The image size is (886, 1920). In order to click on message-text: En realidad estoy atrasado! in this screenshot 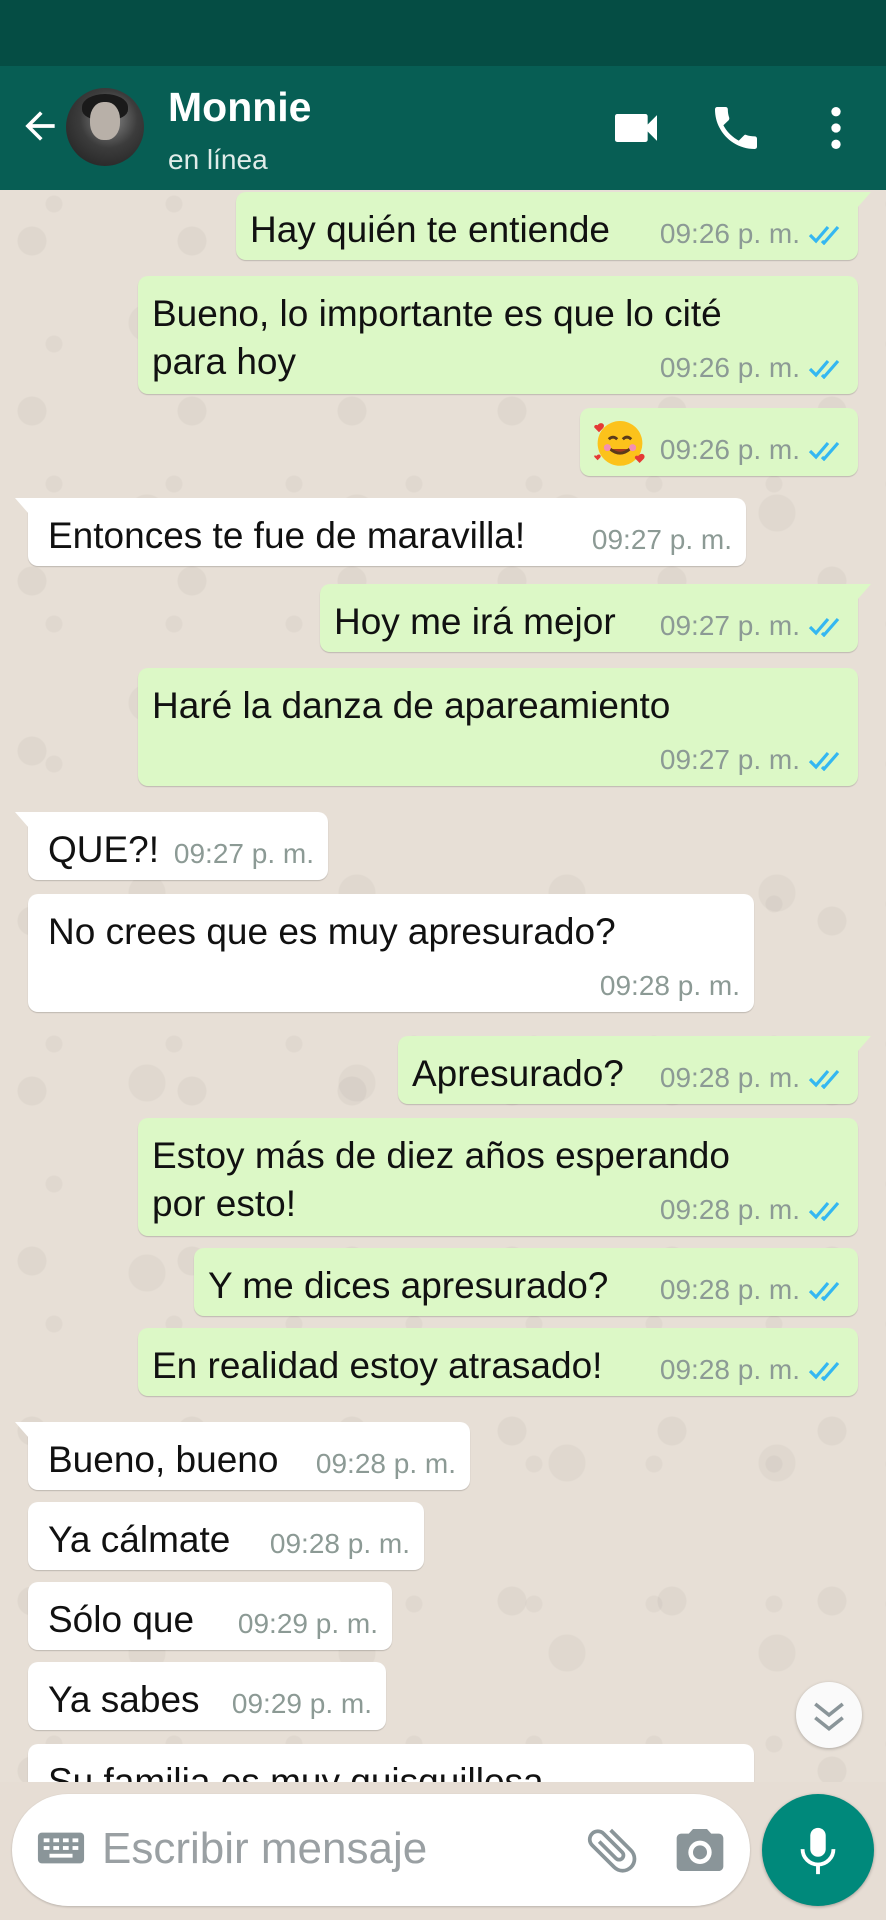, I will do `click(377, 1365)`.